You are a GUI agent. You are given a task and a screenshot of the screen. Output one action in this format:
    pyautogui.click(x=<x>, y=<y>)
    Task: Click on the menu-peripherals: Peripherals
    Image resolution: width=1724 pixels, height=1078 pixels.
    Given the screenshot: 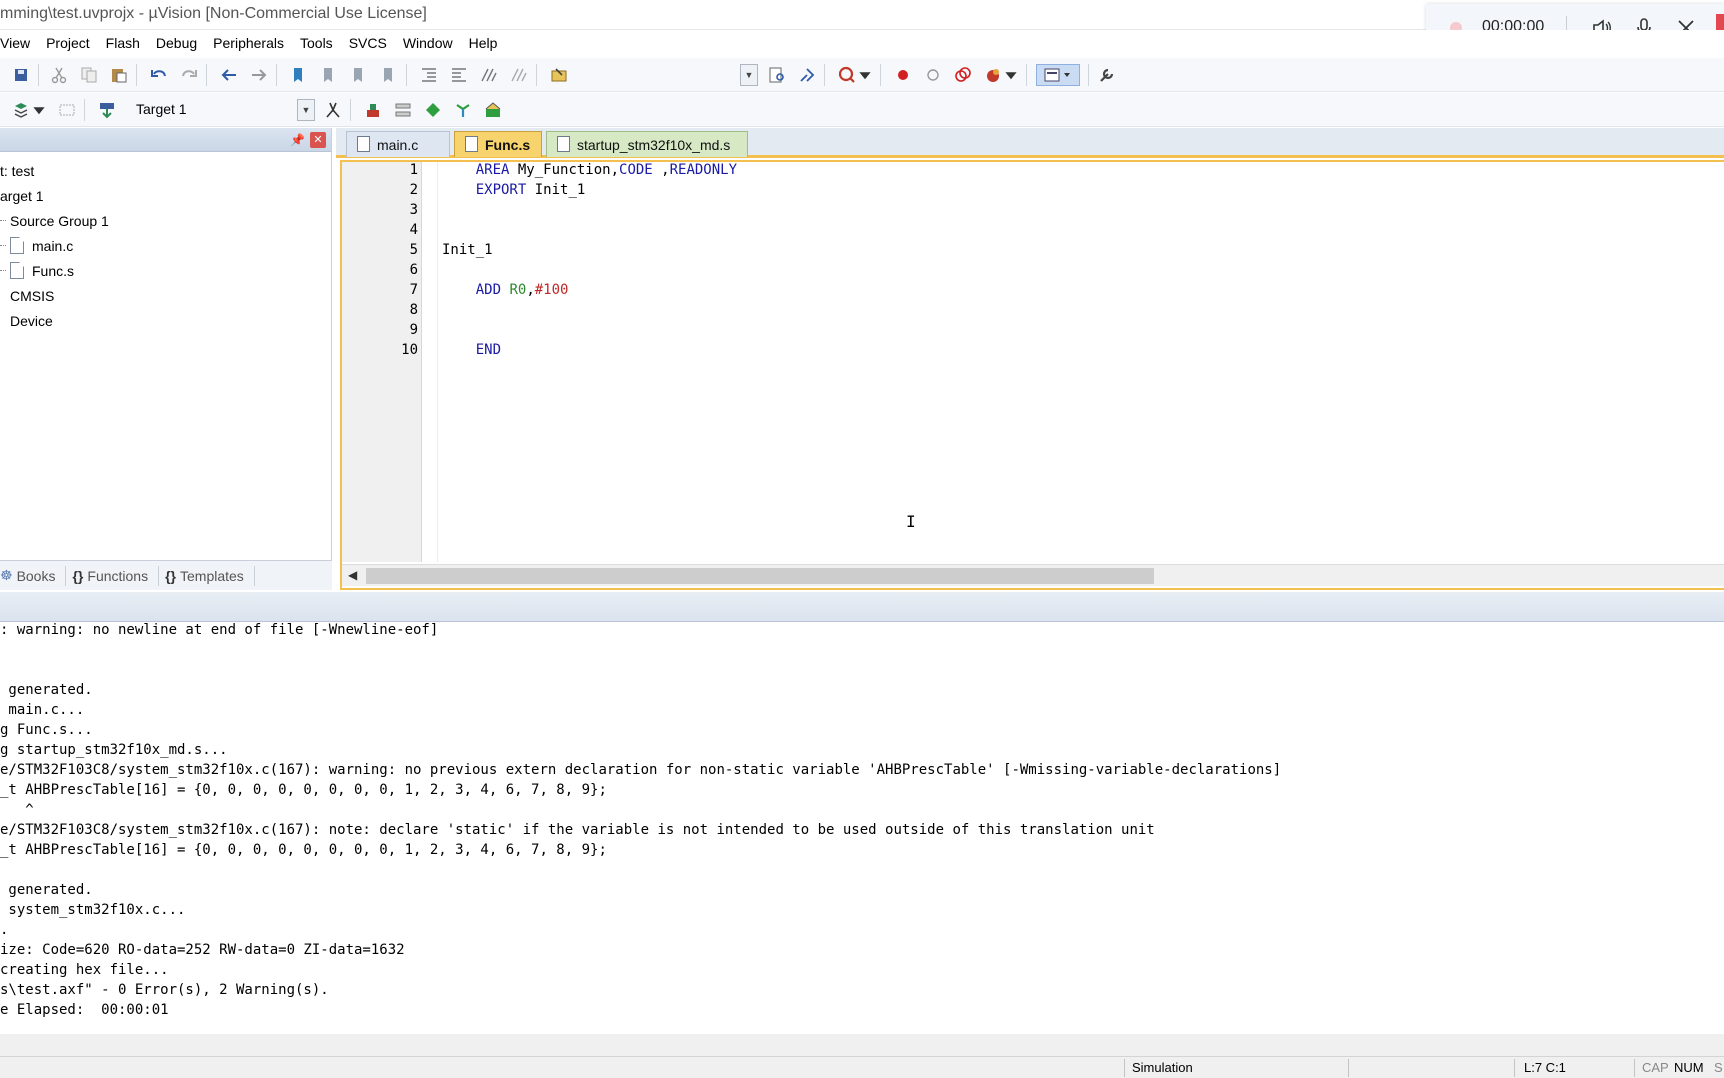 What is the action you would take?
    pyautogui.click(x=248, y=43)
    